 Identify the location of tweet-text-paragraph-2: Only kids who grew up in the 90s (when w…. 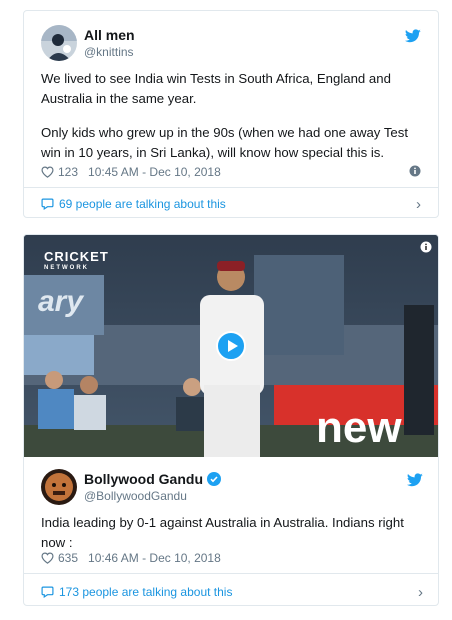
(225, 142).